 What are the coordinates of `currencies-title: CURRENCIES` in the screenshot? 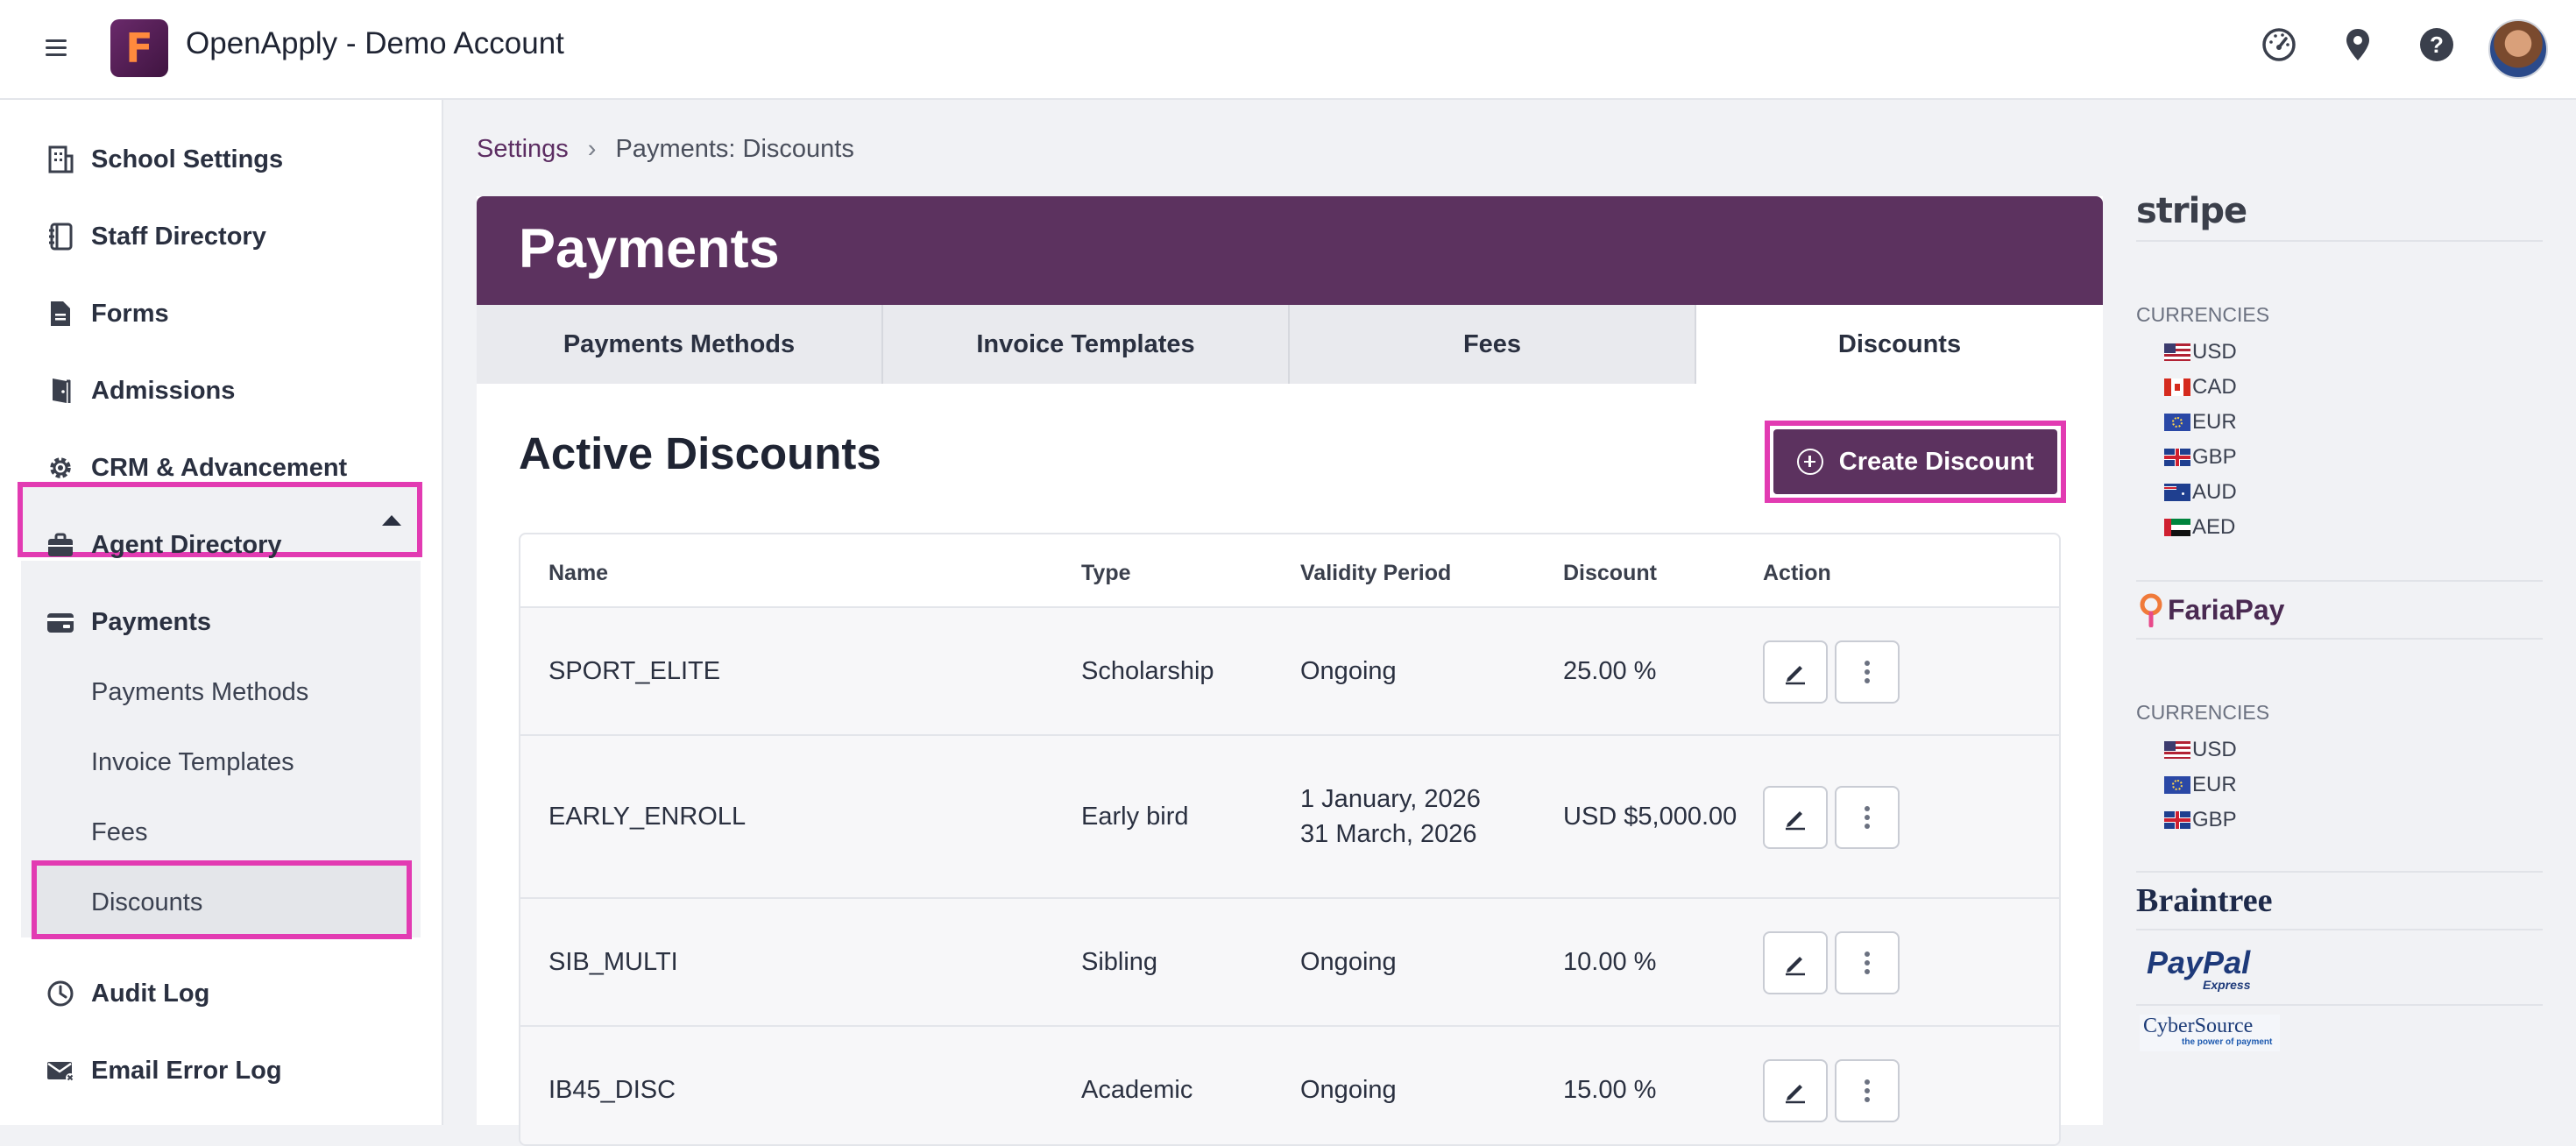 It's located at (2203, 314).